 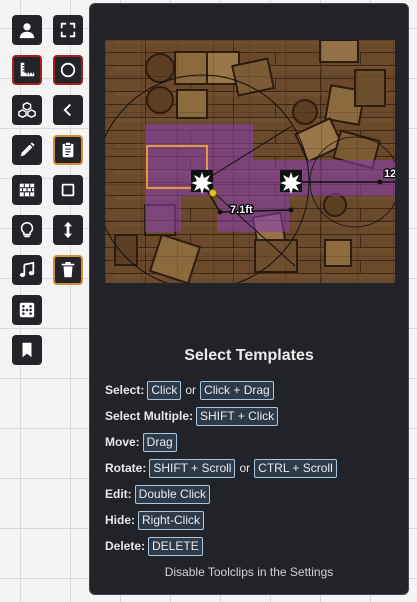 I want to click on shift-scroll-key: SHIFT + Scroll, so click(x=192, y=468).